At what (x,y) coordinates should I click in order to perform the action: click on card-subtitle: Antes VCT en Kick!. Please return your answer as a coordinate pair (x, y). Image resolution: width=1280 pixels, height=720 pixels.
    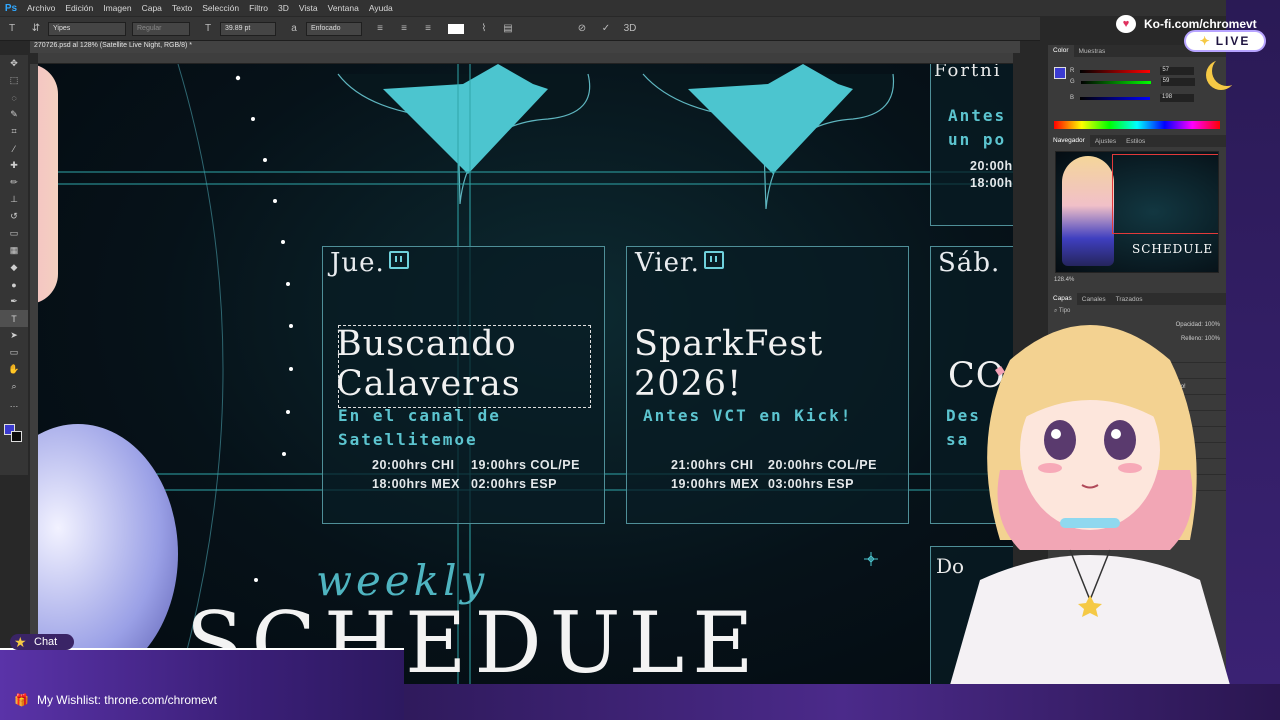
    Looking at the image, I should click on (747, 416).